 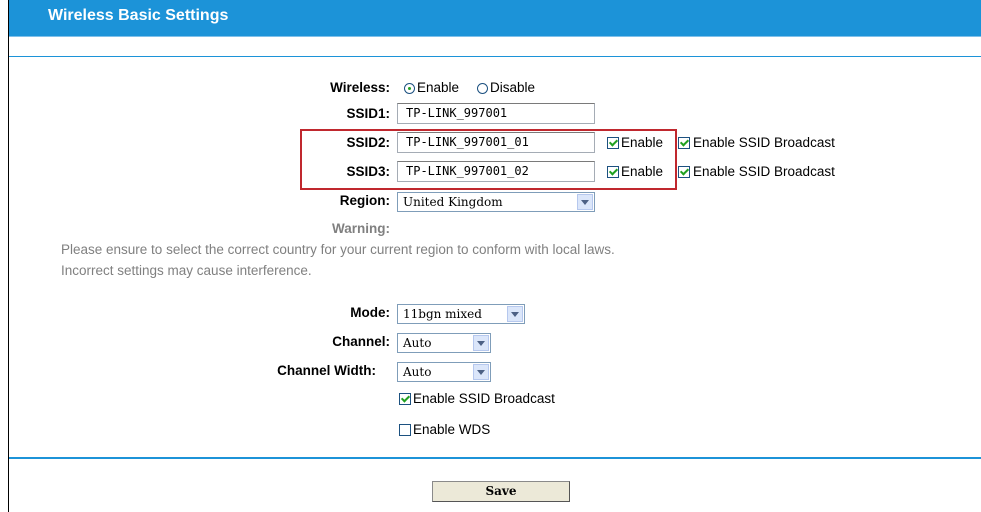 What do you see at coordinates (361, 228) in the screenshot?
I see `warning-label: Warning:` at bounding box center [361, 228].